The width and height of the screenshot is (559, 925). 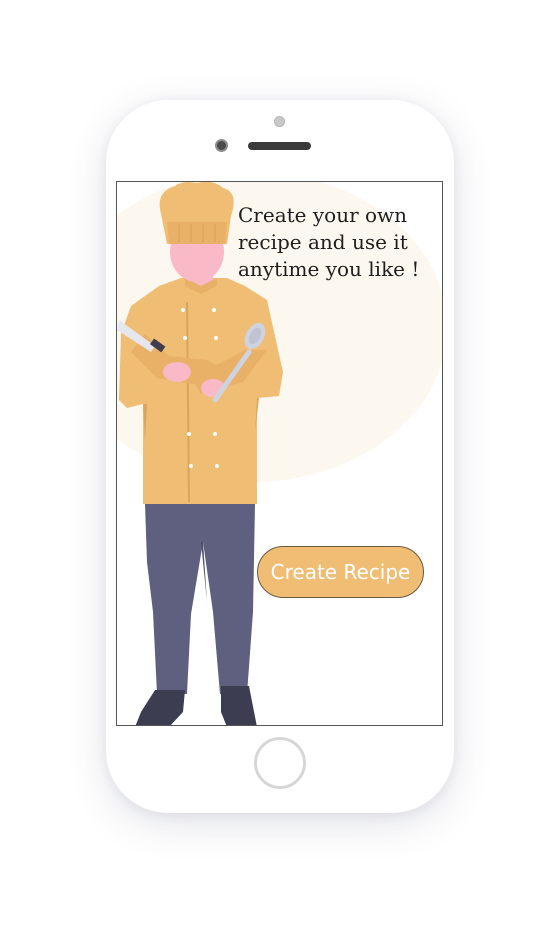 I want to click on home-button, so click(x=280, y=763).